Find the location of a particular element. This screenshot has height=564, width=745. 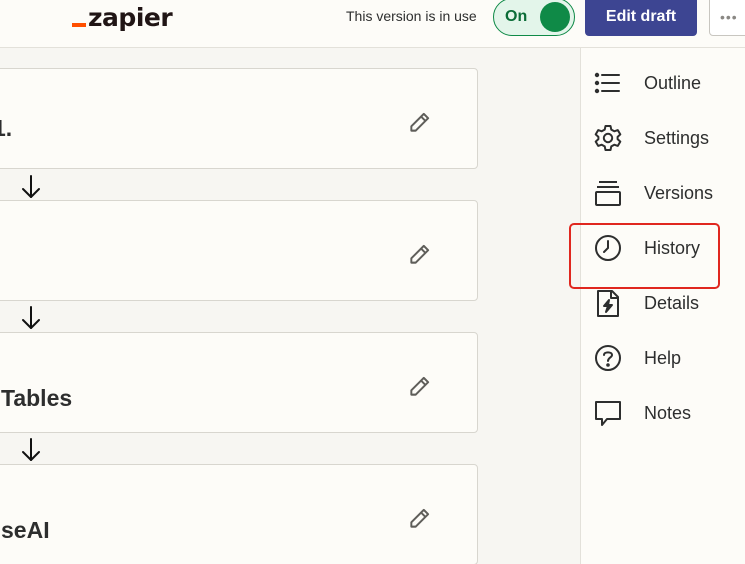

sidebar-item-versions: Versions is located at coordinates (653, 193).